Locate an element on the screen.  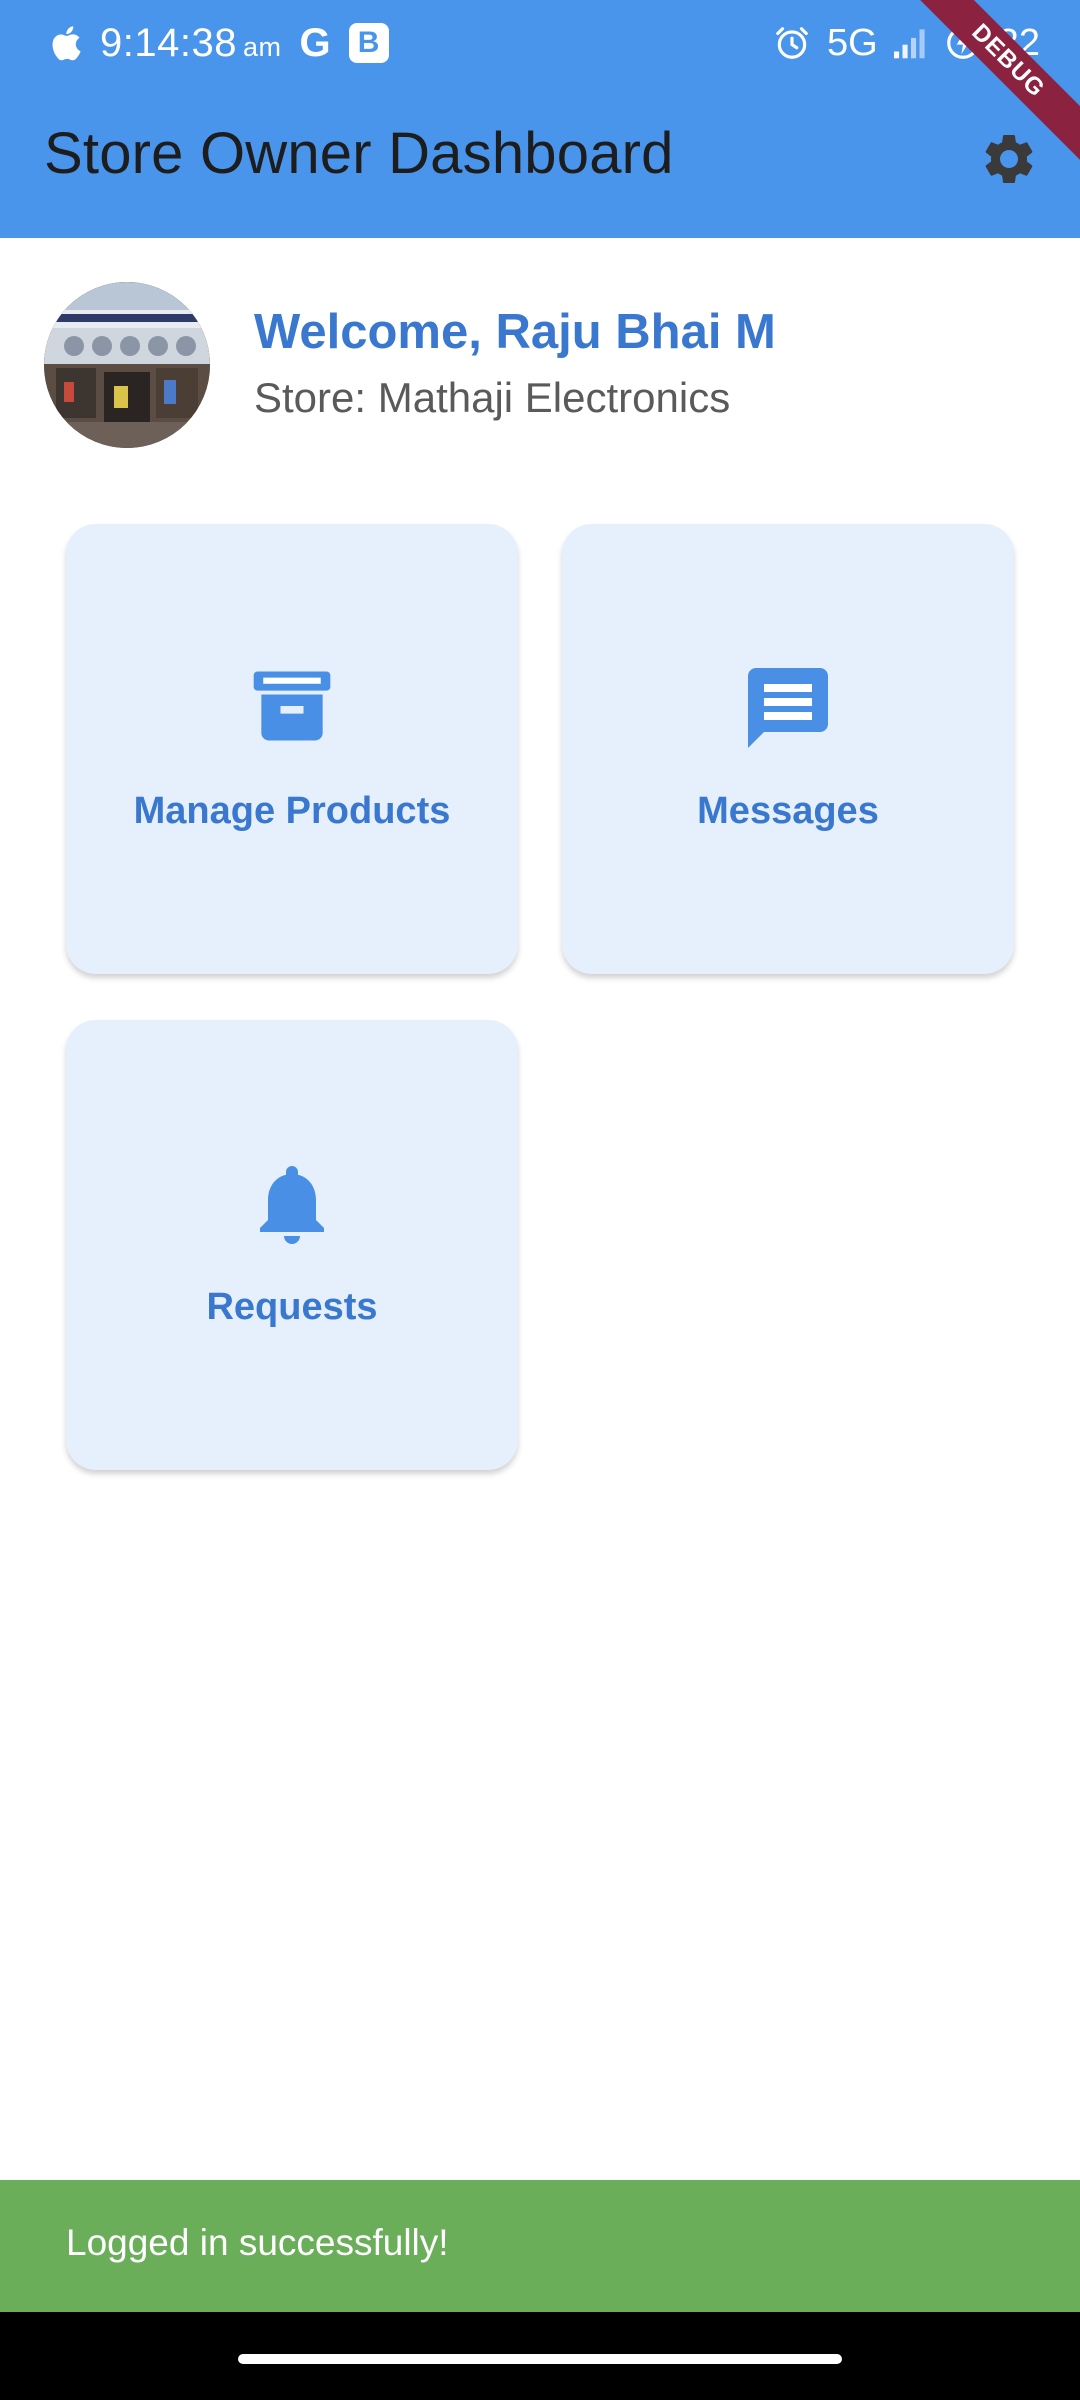
b-app-icon: B is located at coordinates (368, 43).